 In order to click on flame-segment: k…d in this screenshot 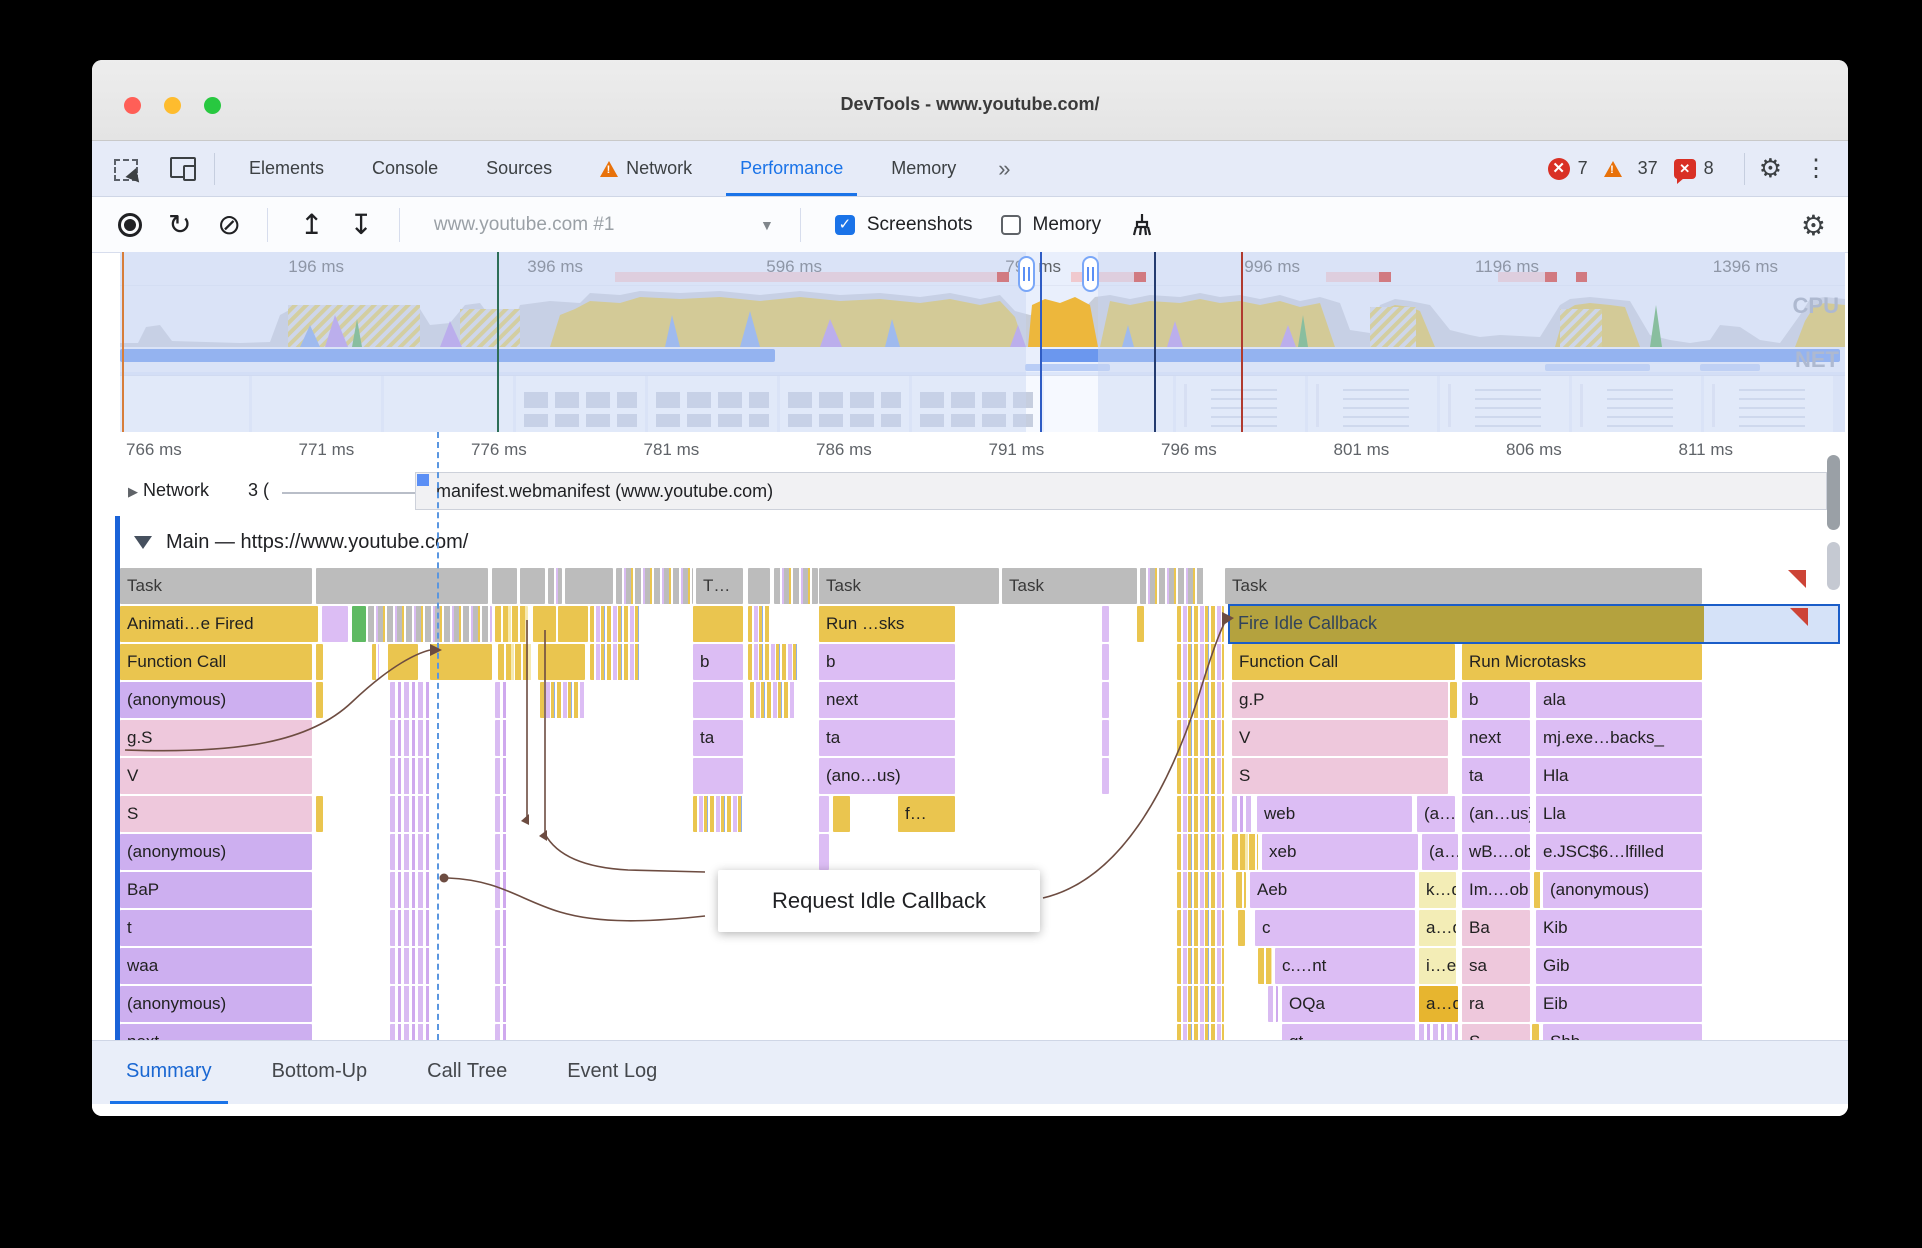, I will do `click(1437, 890)`.